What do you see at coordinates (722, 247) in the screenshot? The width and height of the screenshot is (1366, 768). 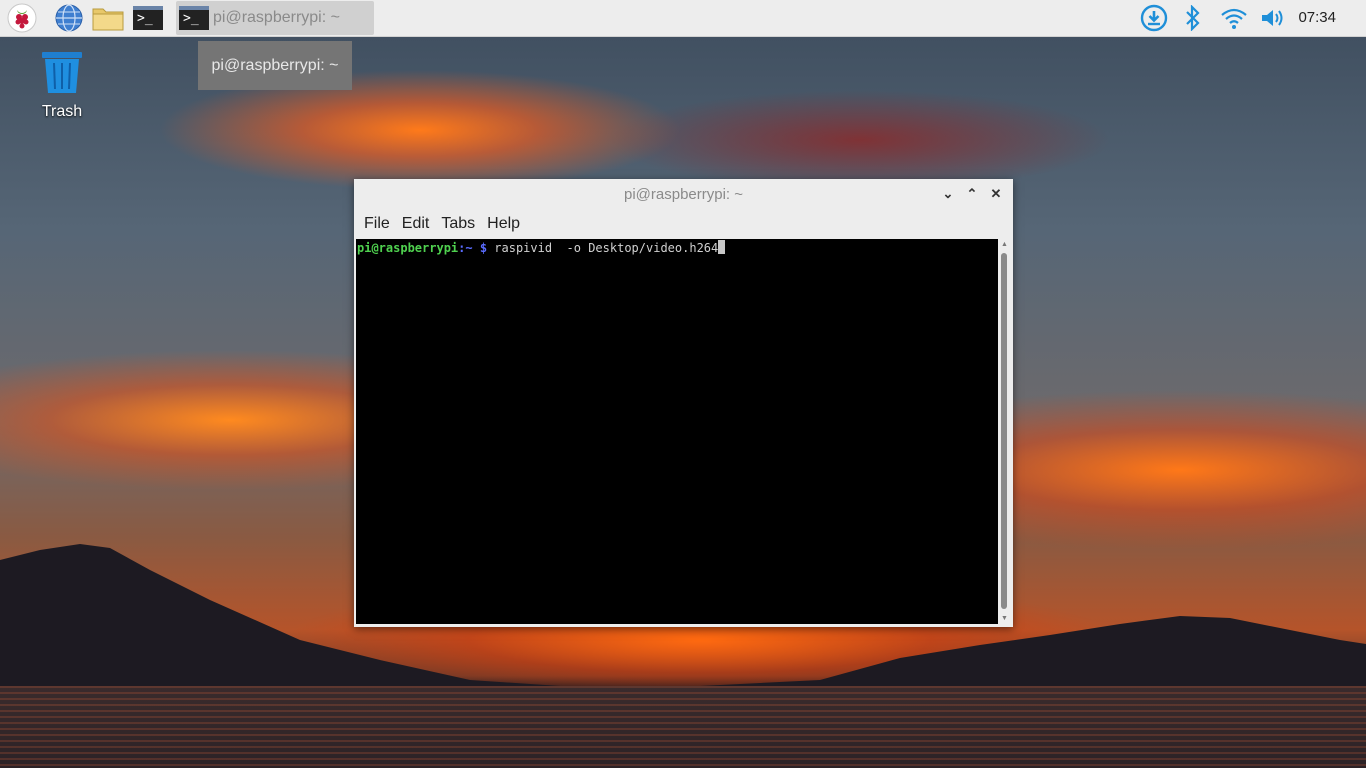 I see `text-cursor` at bounding box center [722, 247].